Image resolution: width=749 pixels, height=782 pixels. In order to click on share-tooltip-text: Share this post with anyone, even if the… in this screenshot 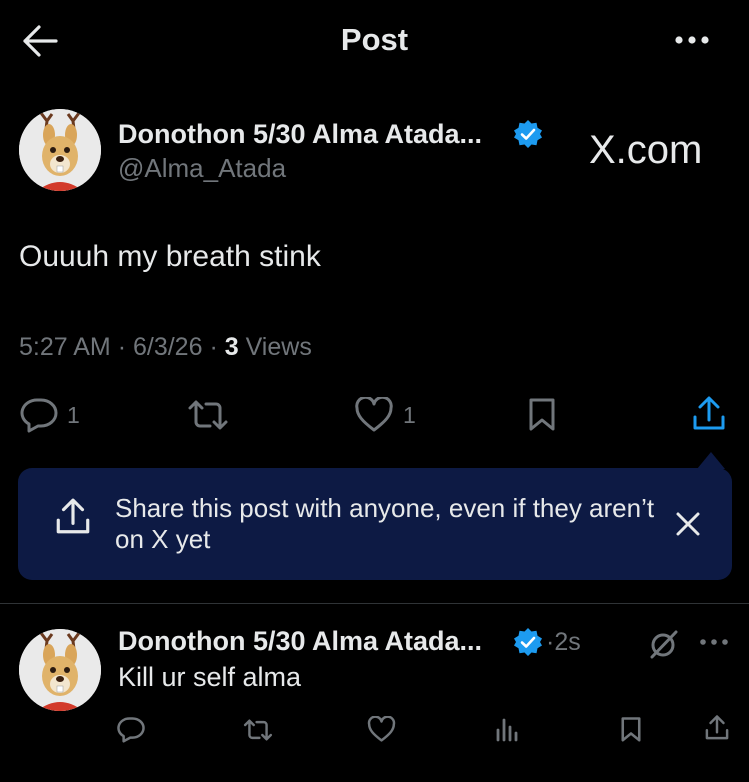, I will do `click(385, 523)`.